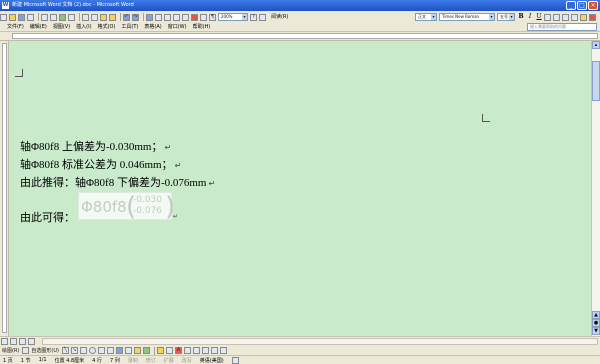 The width and height of the screenshot is (600, 364). What do you see at coordinates (100, 164) in the screenshot?
I see `paragraph-standard-tolerance: 轴Φ80f8 标准公差为 0.046mm； ↵` at bounding box center [100, 164].